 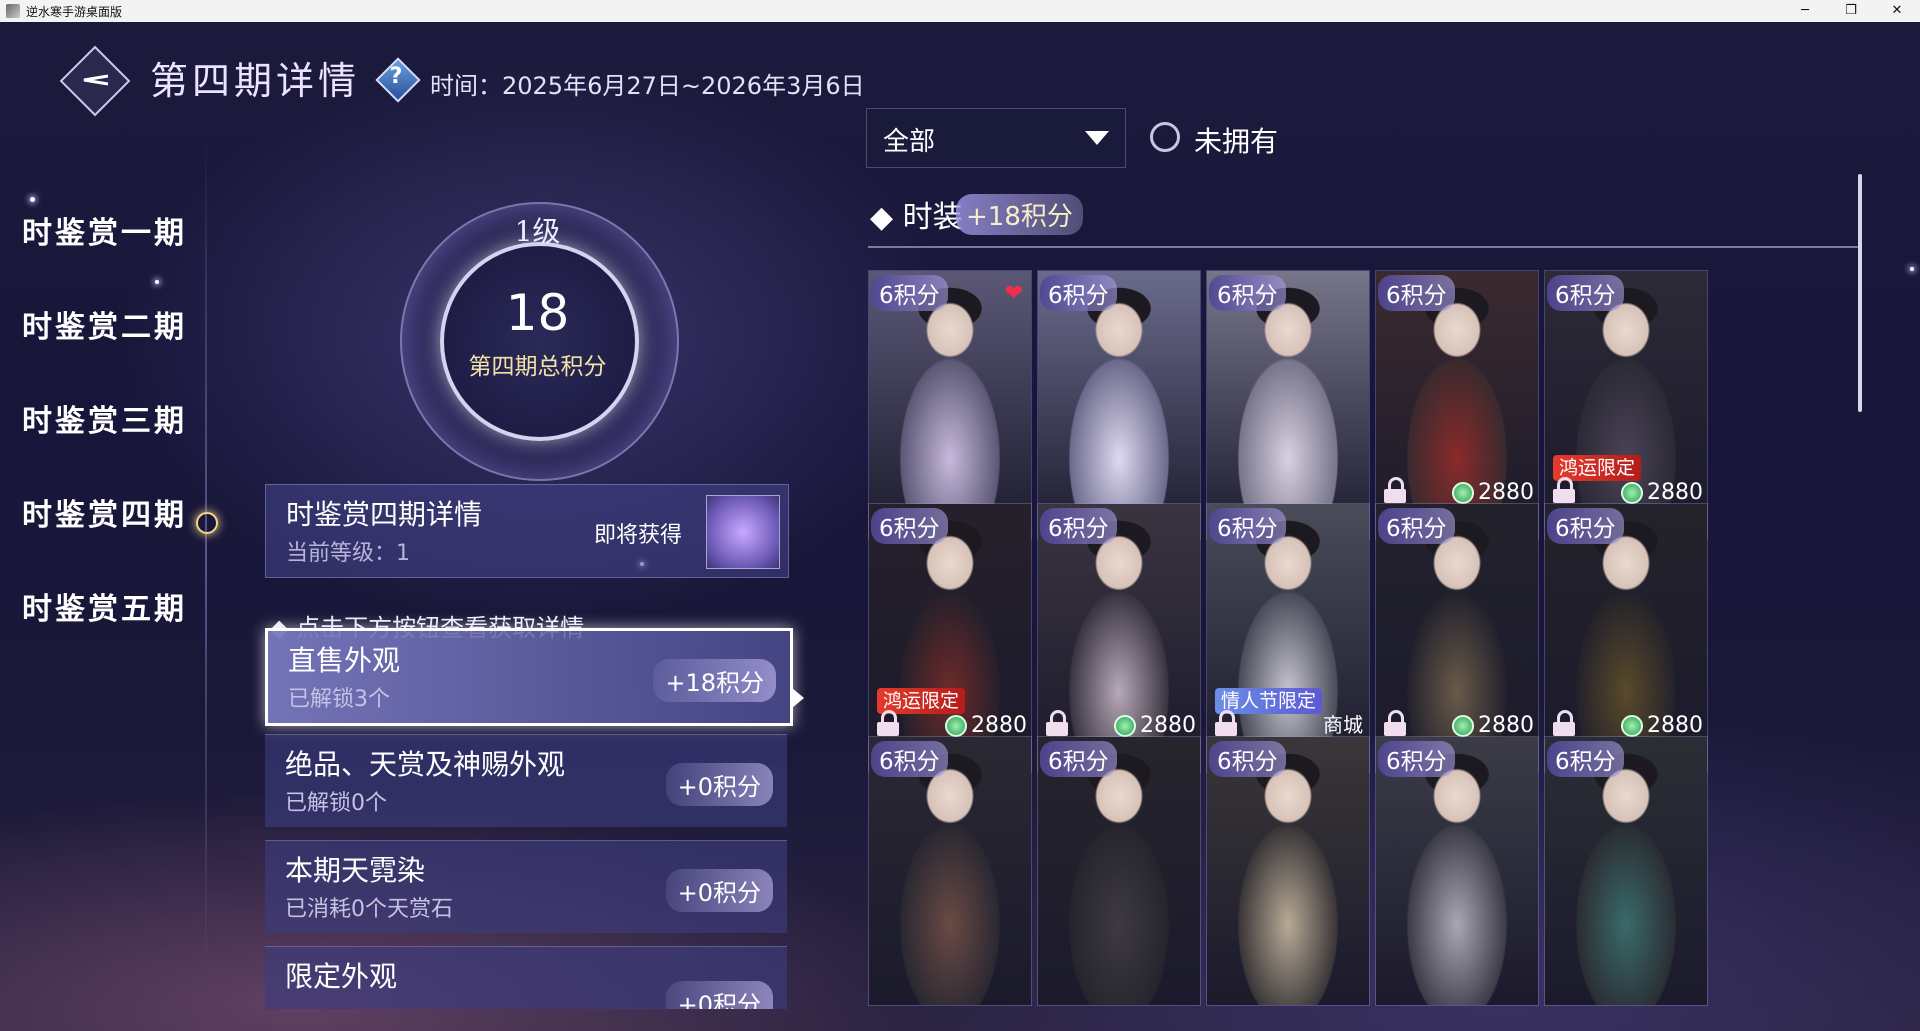 What do you see at coordinates (339, 699) in the screenshot?
I see `source-sub: 已解锁3个` at bounding box center [339, 699].